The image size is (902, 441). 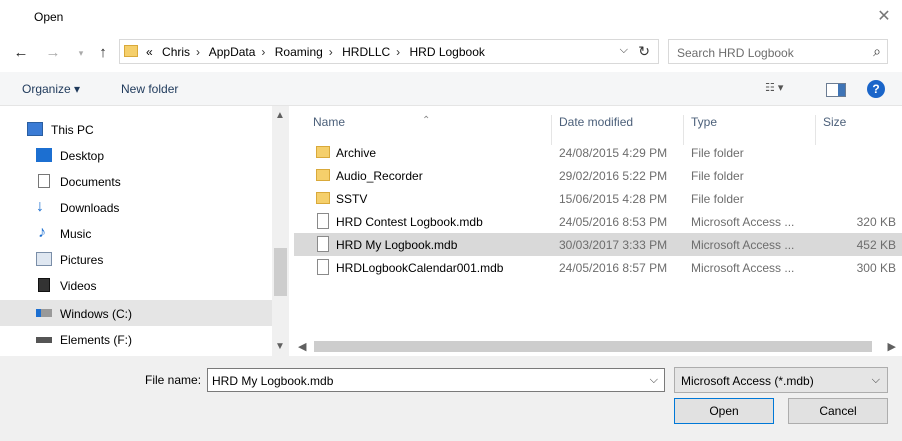 I want to click on column-header-size: Size, so click(x=834, y=122).